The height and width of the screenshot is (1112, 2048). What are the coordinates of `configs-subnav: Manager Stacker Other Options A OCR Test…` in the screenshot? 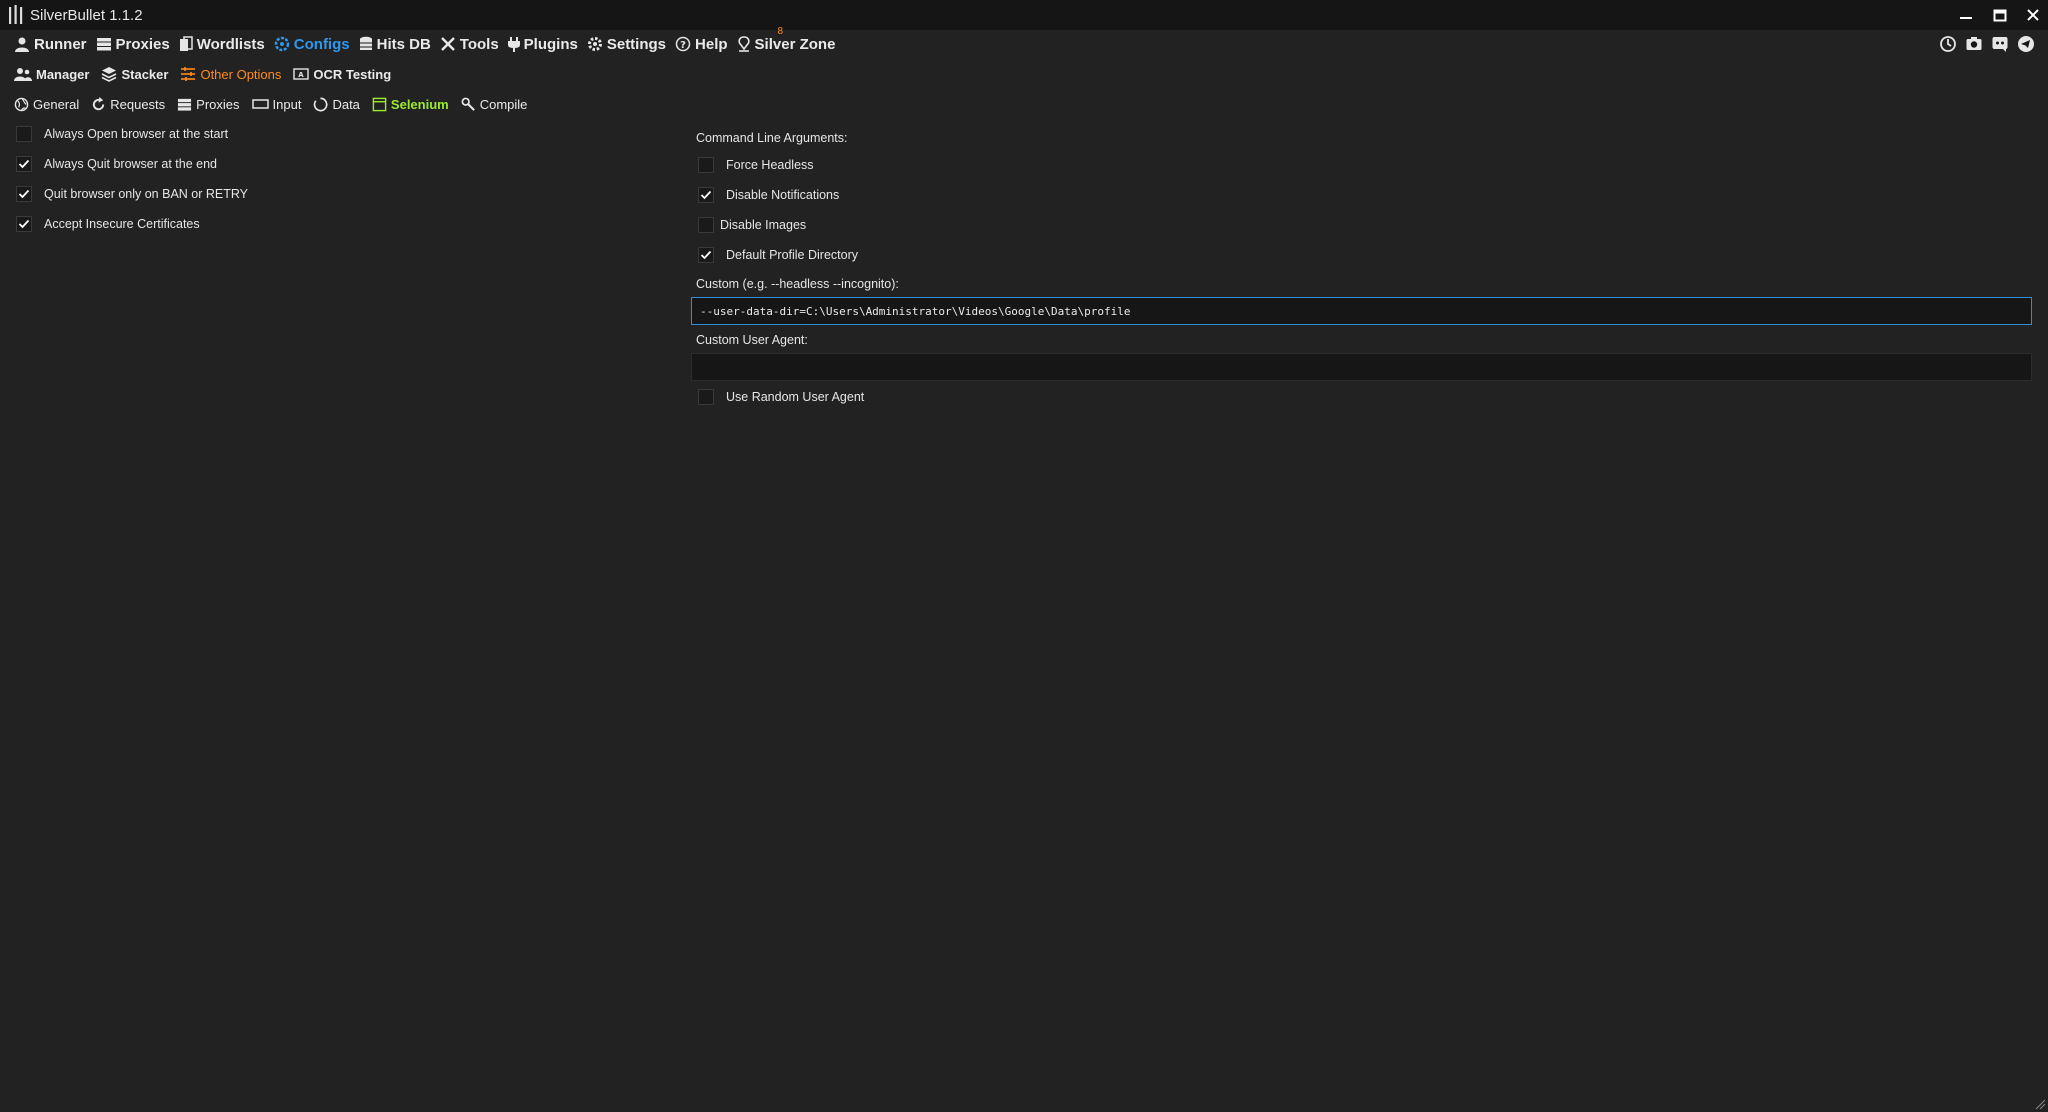 It's located at (208, 74).